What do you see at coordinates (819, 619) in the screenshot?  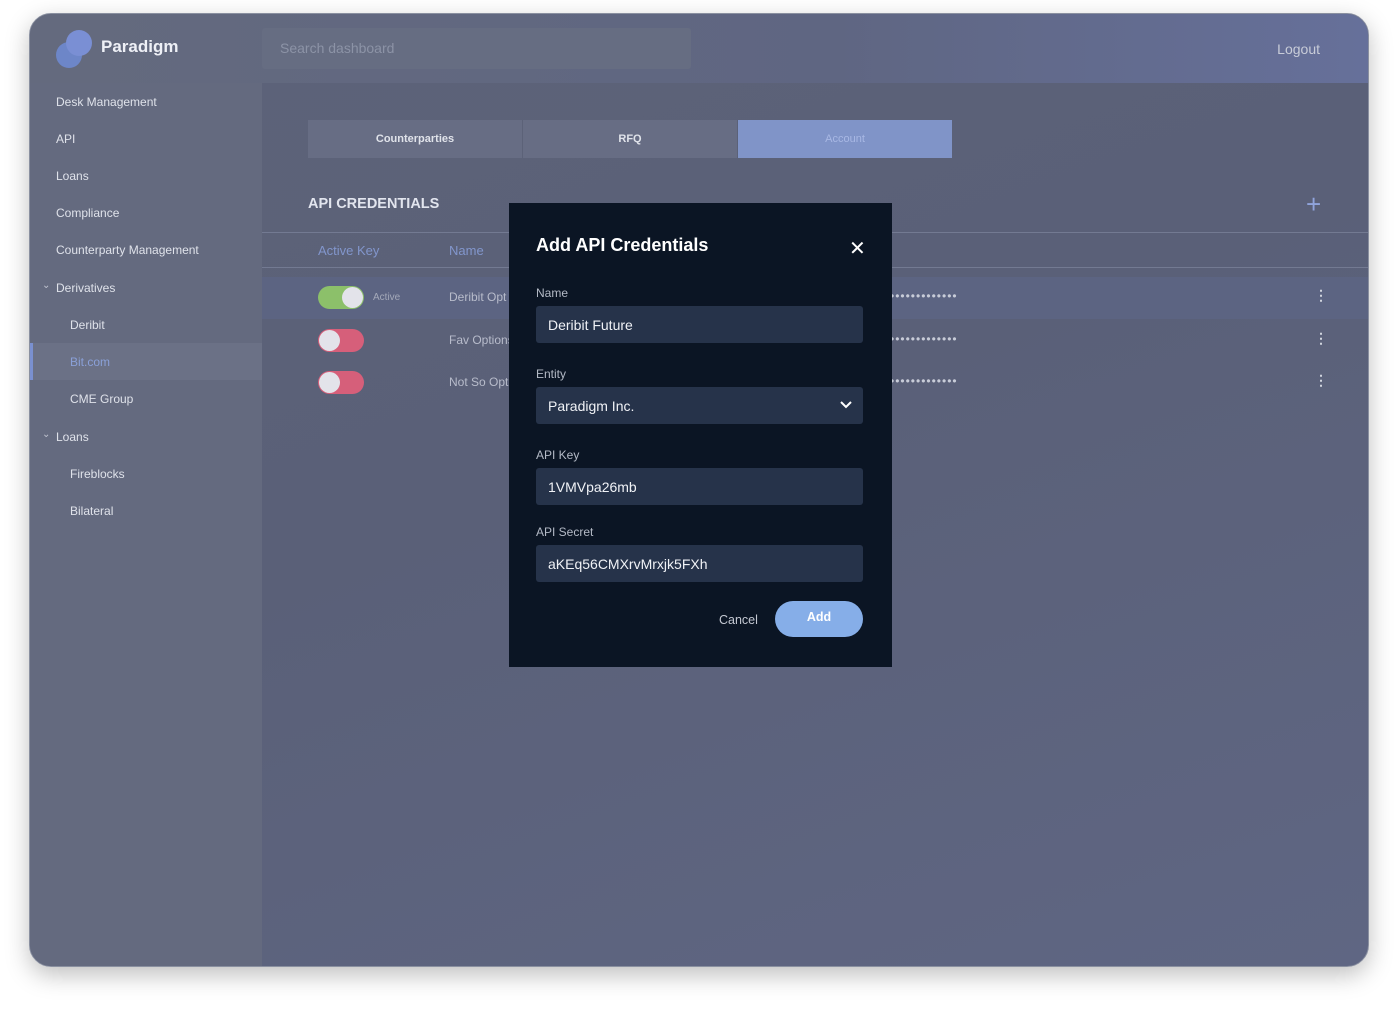 I see `add-button: Add` at bounding box center [819, 619].